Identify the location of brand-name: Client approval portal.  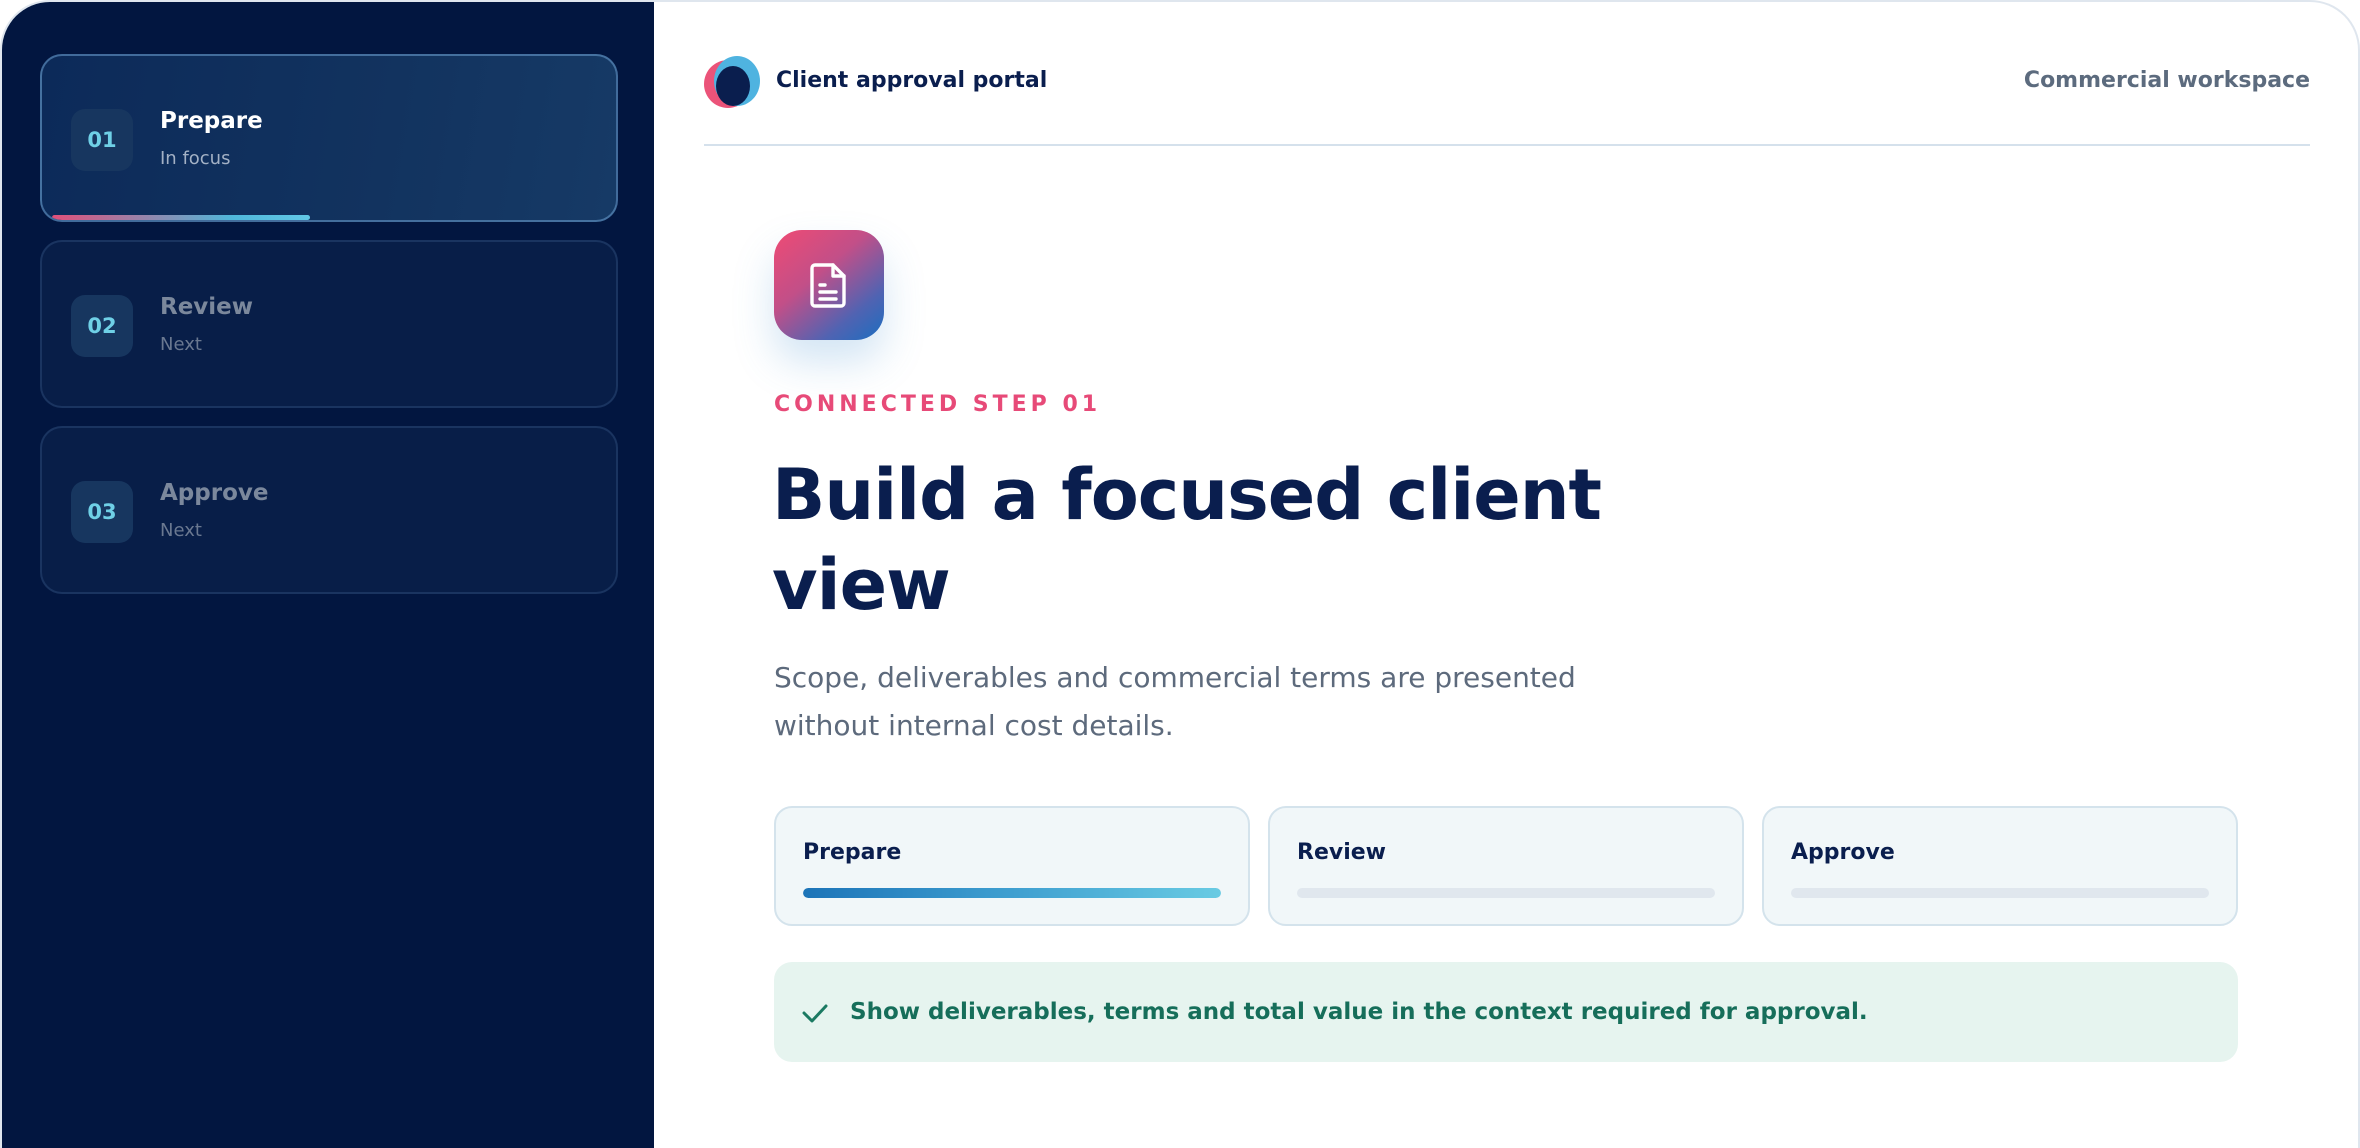
(912, 80).